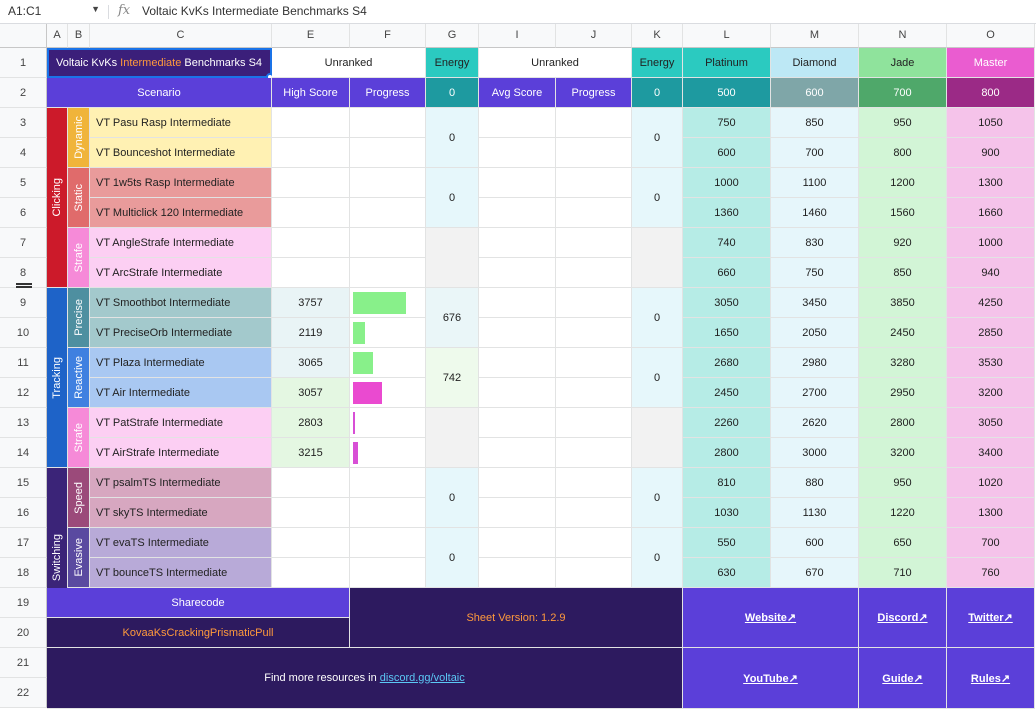 The width and height of the screenshot is (1036, 709). I want to click on row-header-5: 5, so click(23, 183).